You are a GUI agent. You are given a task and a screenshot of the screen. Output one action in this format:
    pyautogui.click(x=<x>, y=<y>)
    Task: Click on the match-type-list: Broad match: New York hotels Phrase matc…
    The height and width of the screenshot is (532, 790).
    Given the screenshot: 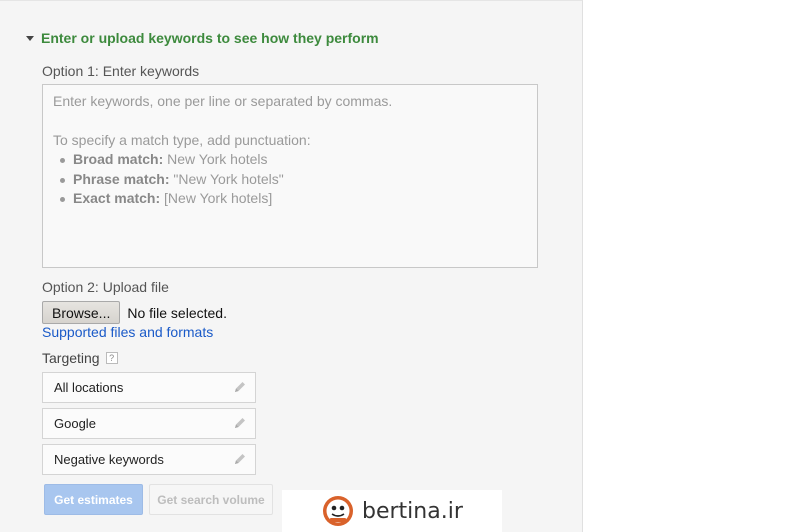 What is the action you would take?
    pyautogui.click(x=290, y=179)
    